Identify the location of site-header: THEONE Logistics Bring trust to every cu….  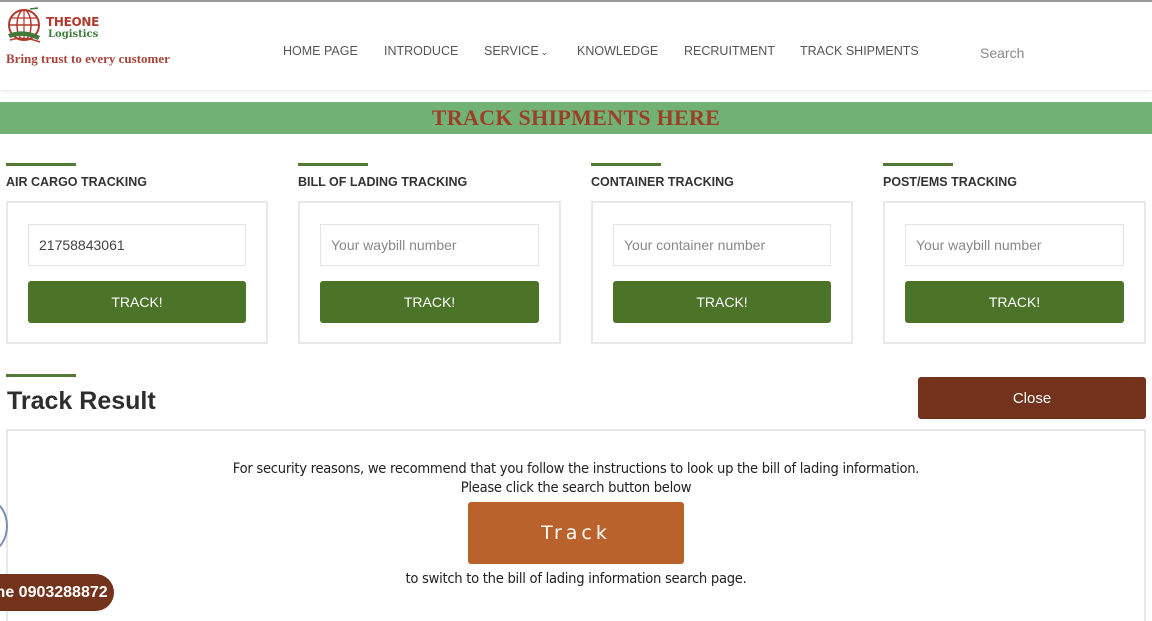
(576, 46).